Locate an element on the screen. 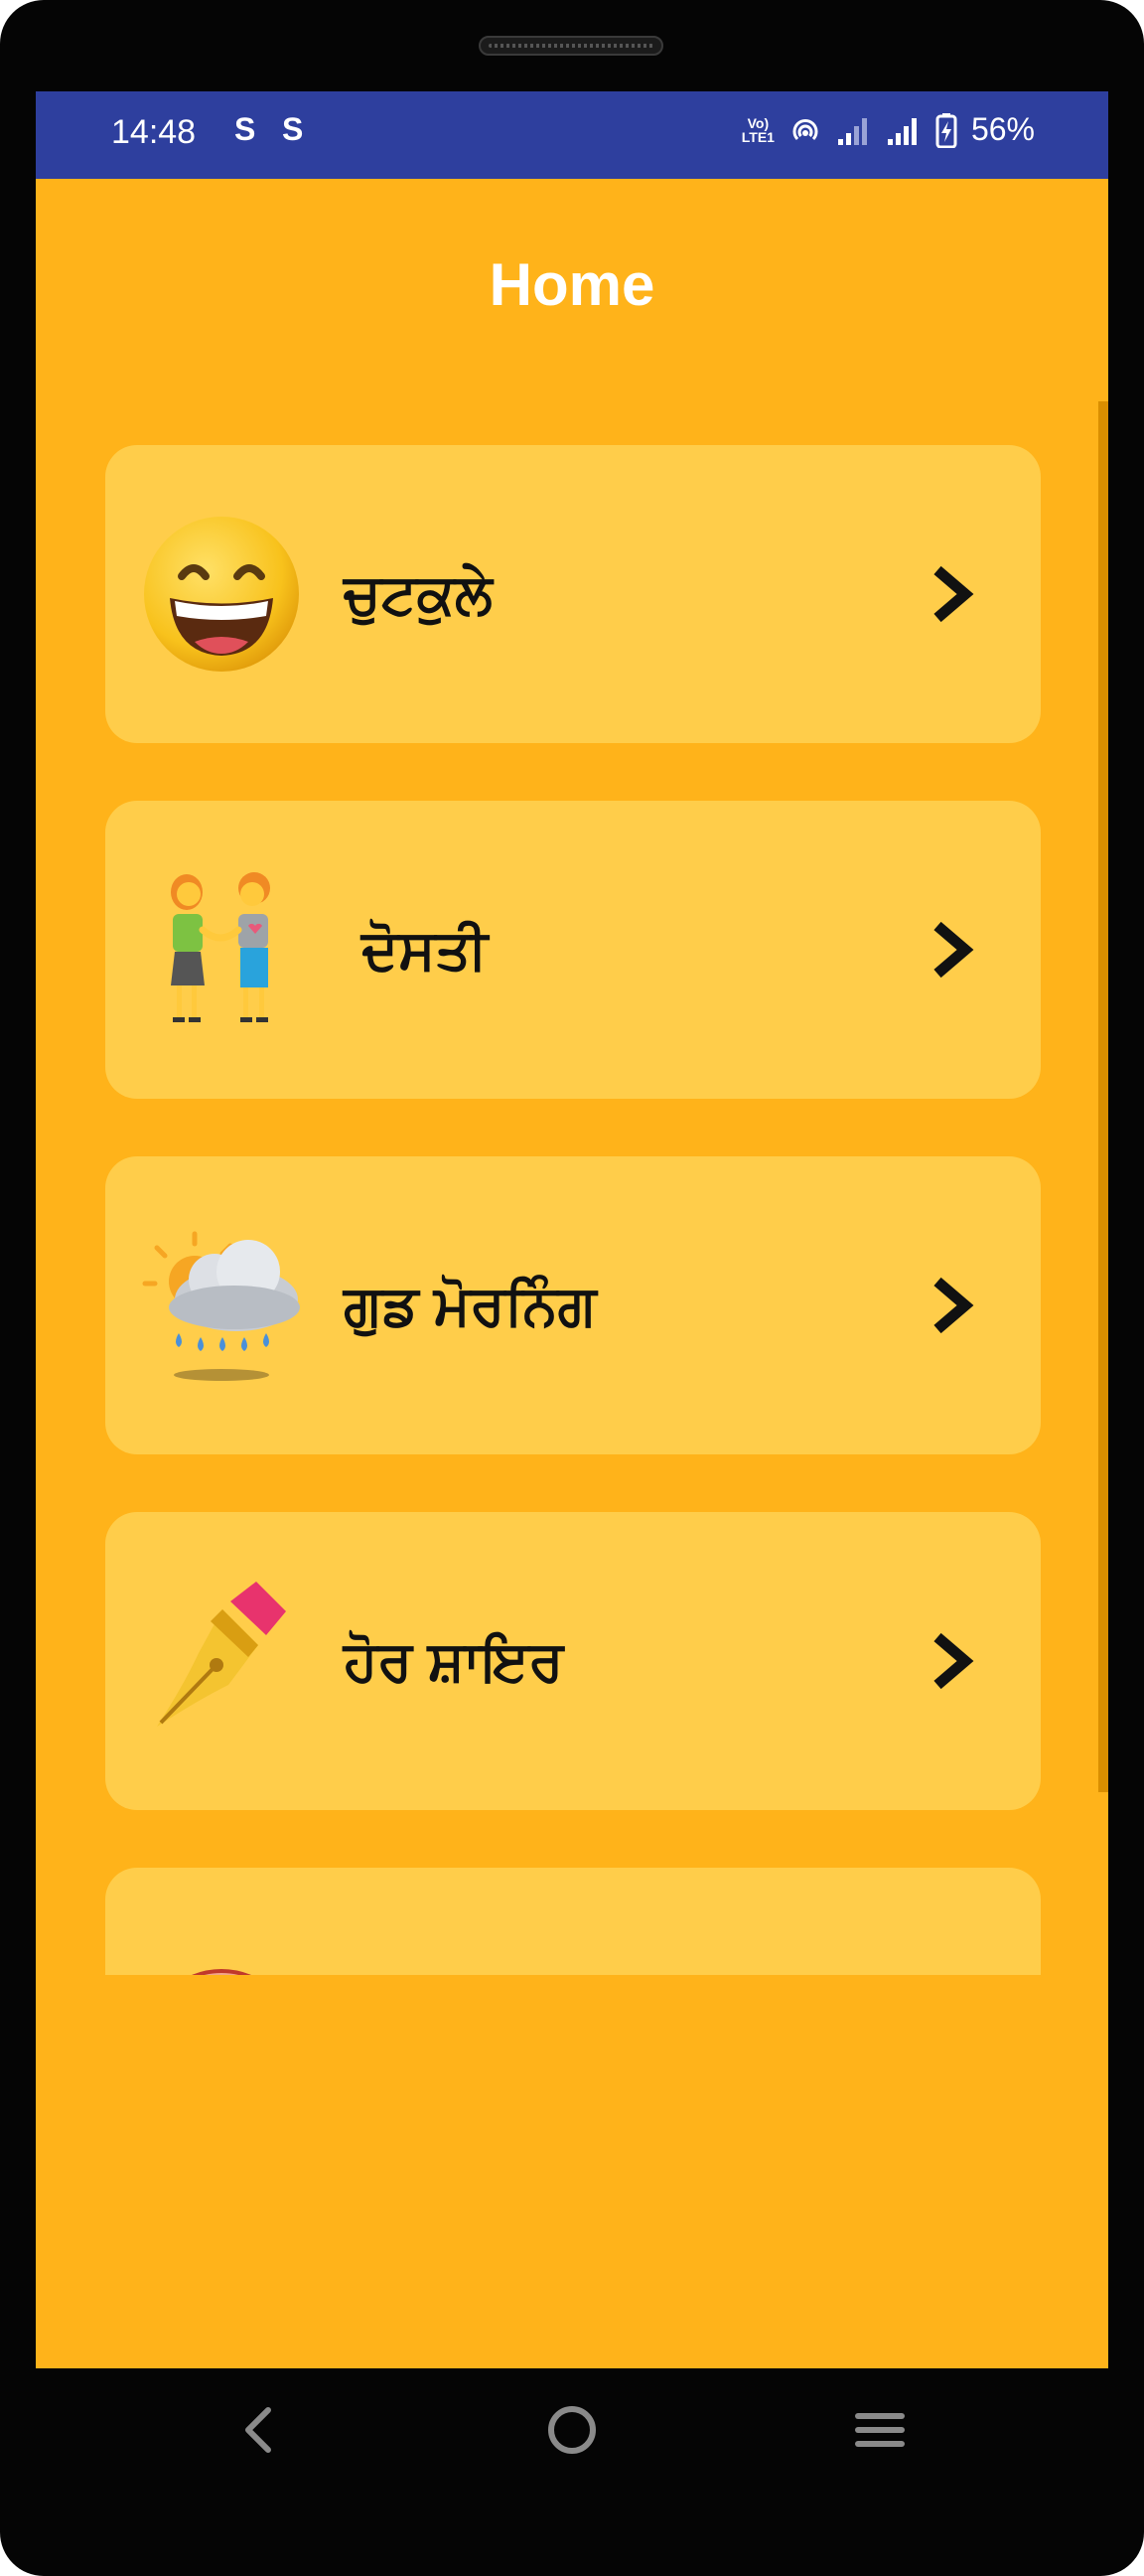 This screenshot has width=1144, height=2576. battery-charging-icon is located at coordinates (946, 130).